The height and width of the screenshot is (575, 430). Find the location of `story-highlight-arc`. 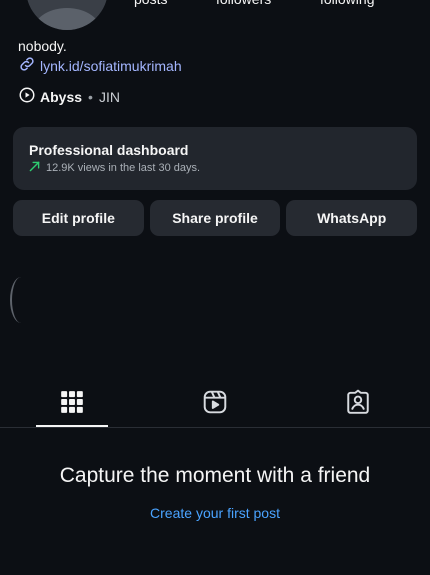

story-highlight-arc is located at coordinates (21, 300).